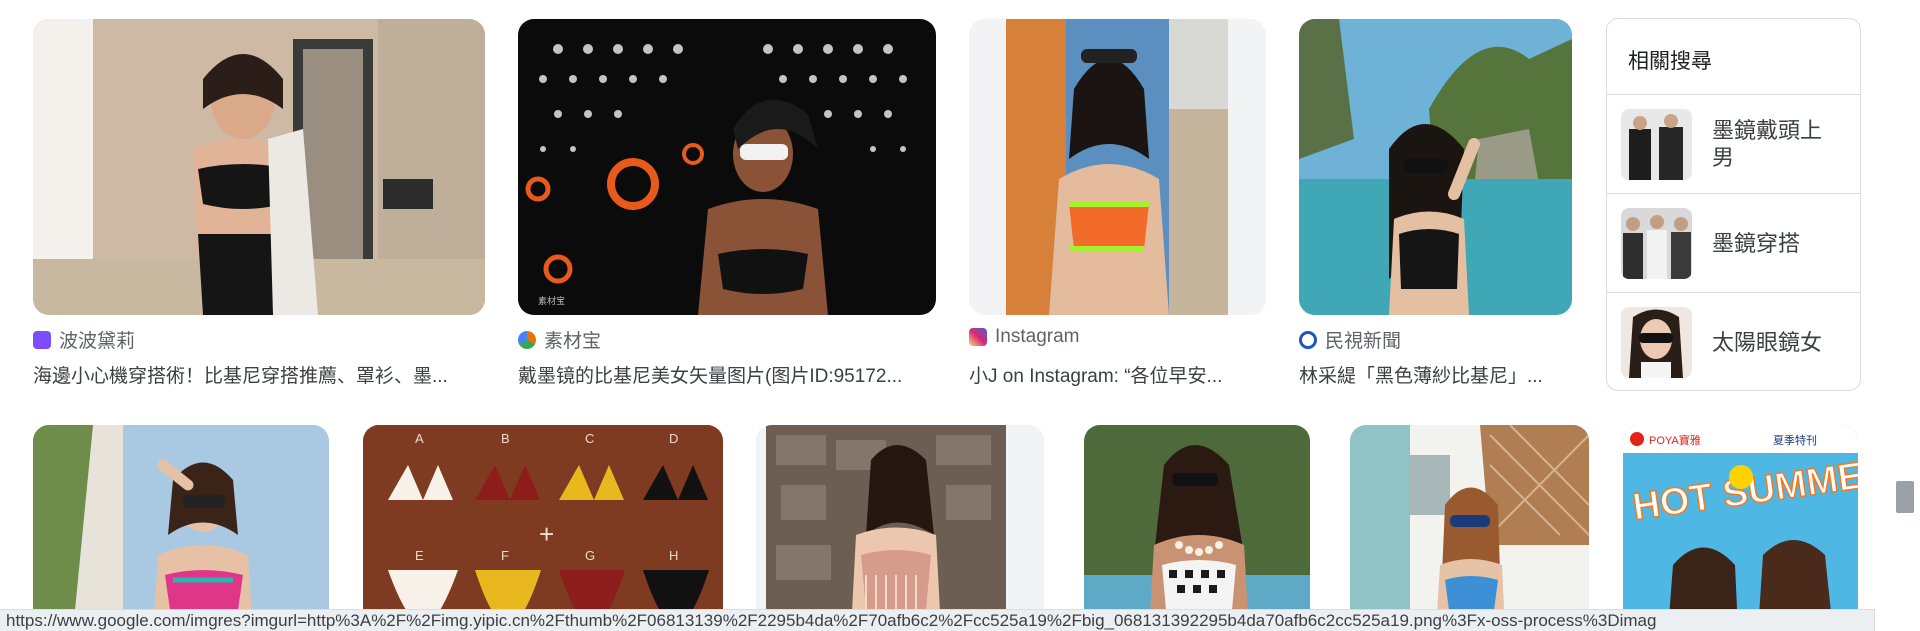  I want to click on ad-banner-text: 夏季特刊, so click(1795, 440).